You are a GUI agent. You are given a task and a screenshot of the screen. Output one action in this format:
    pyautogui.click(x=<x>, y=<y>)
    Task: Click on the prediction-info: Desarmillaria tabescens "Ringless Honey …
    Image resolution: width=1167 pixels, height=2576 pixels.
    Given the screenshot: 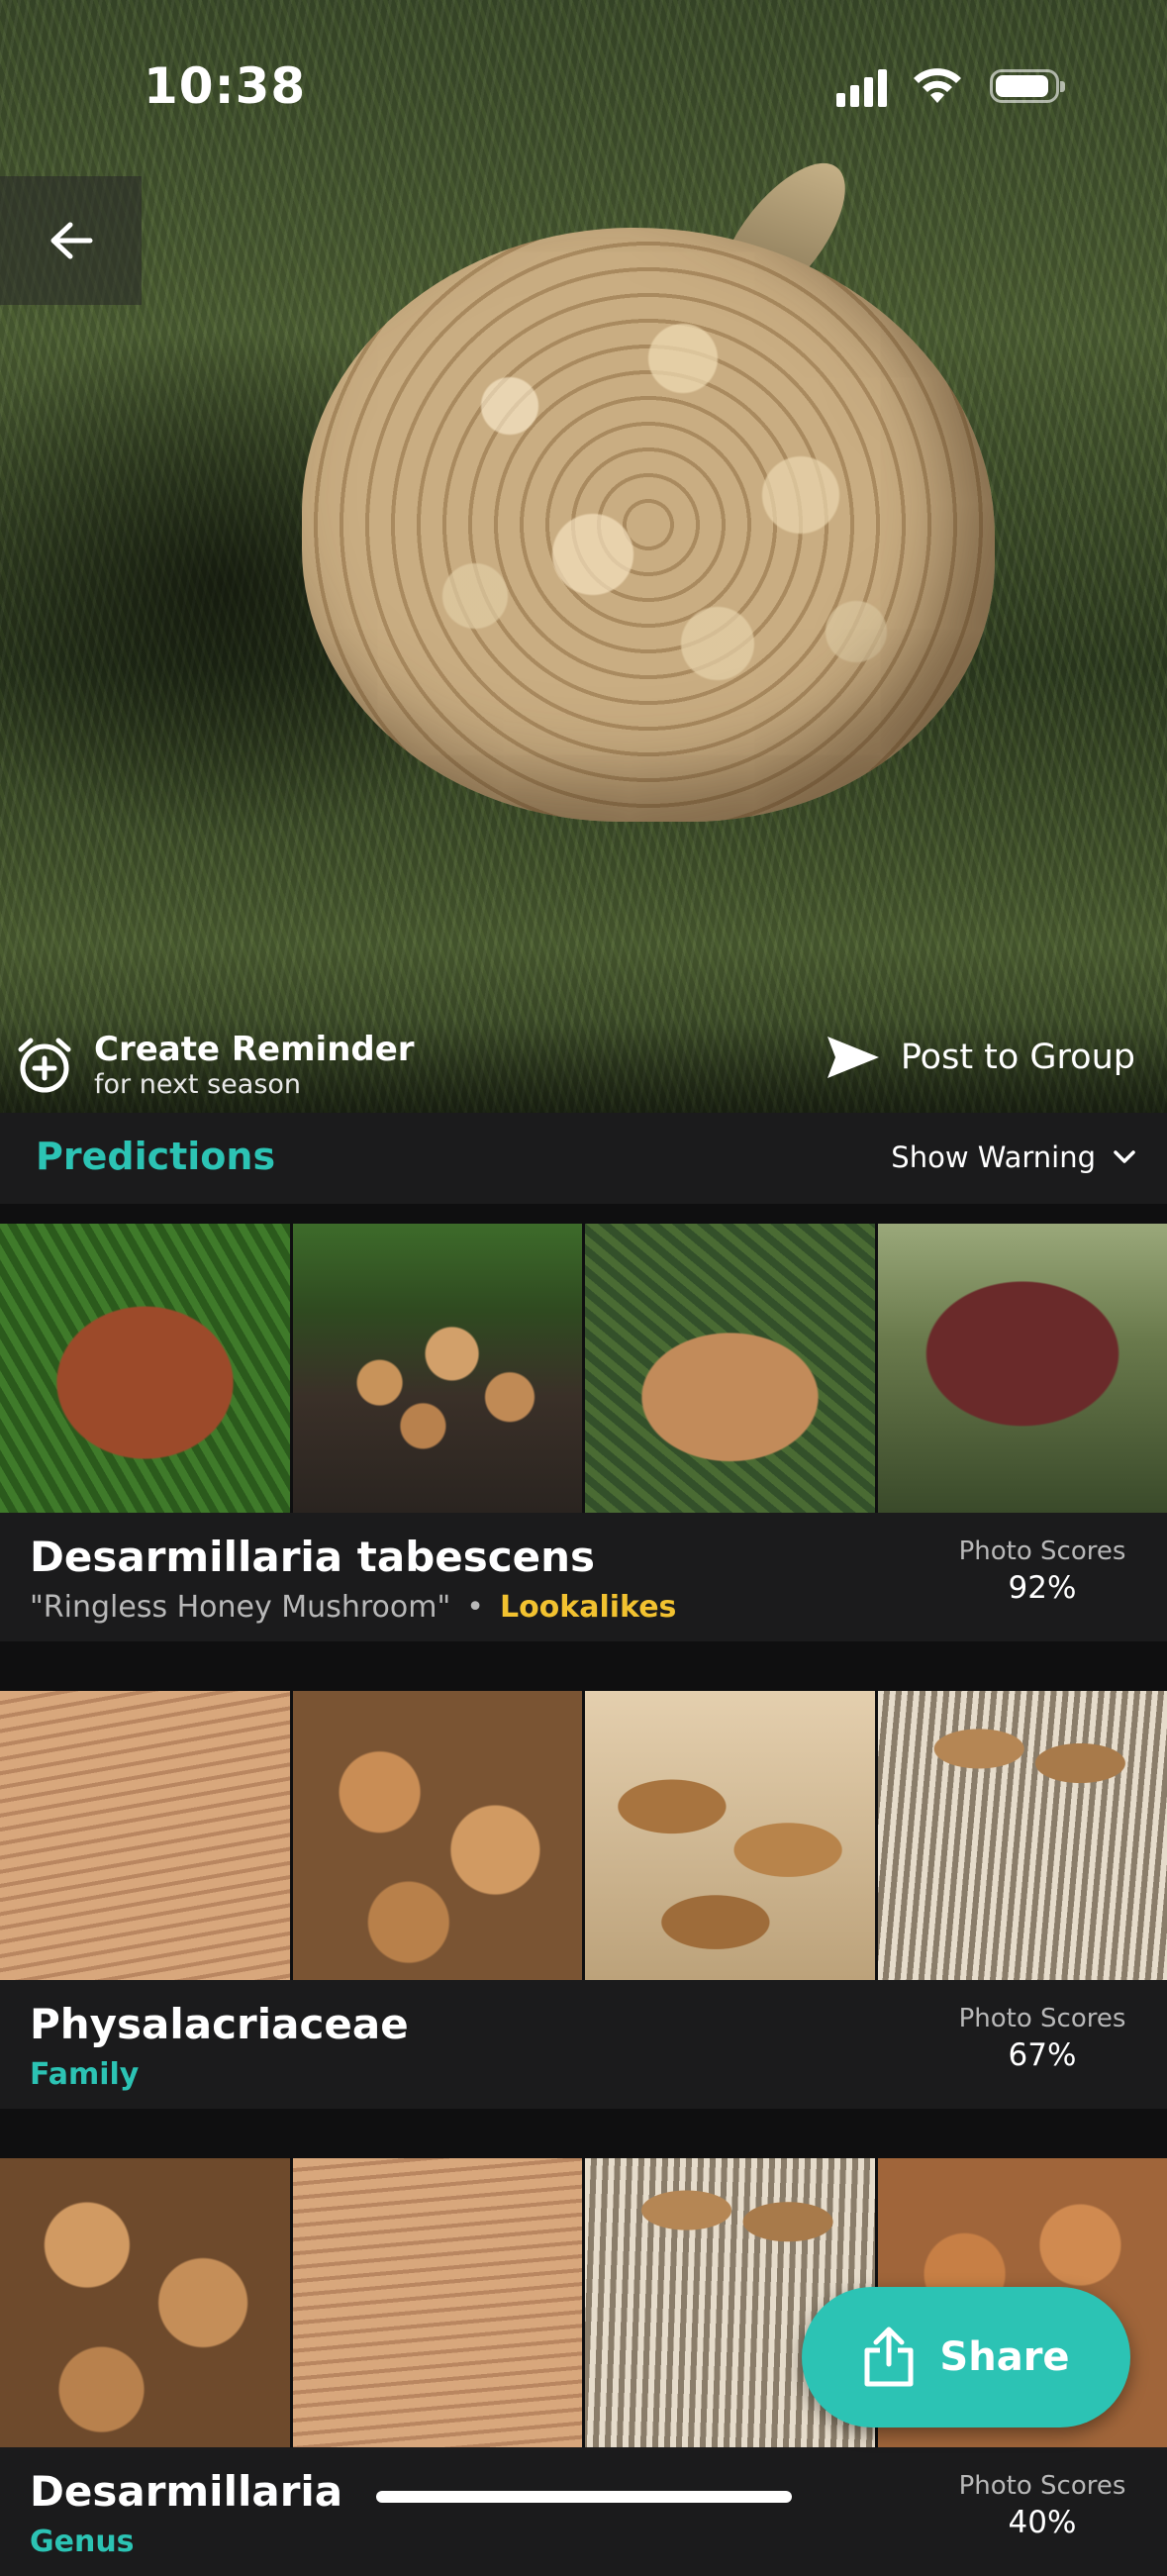 What is the action you would take?
    pyautogui.click(x=584, y=1577)
    